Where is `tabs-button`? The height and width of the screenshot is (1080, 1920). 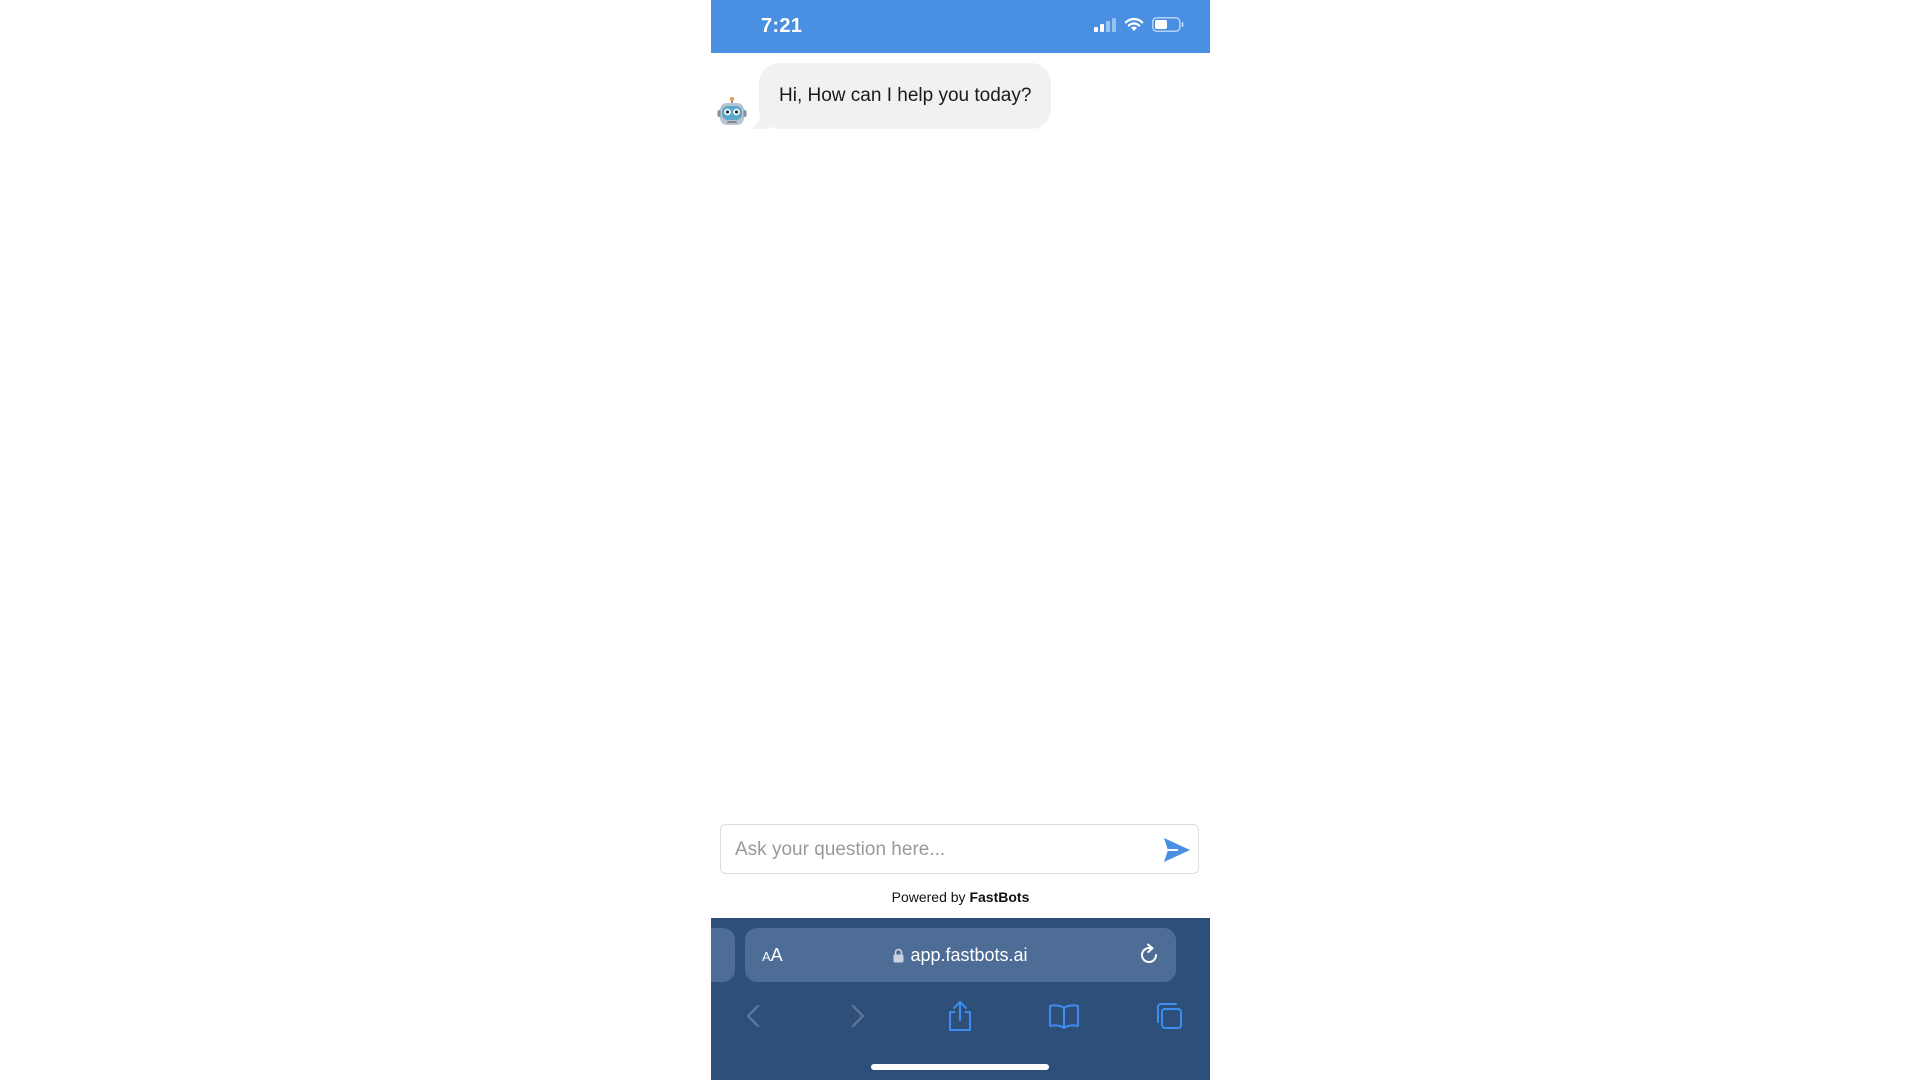
tabs-button is located at coordinates (1169, 1016).